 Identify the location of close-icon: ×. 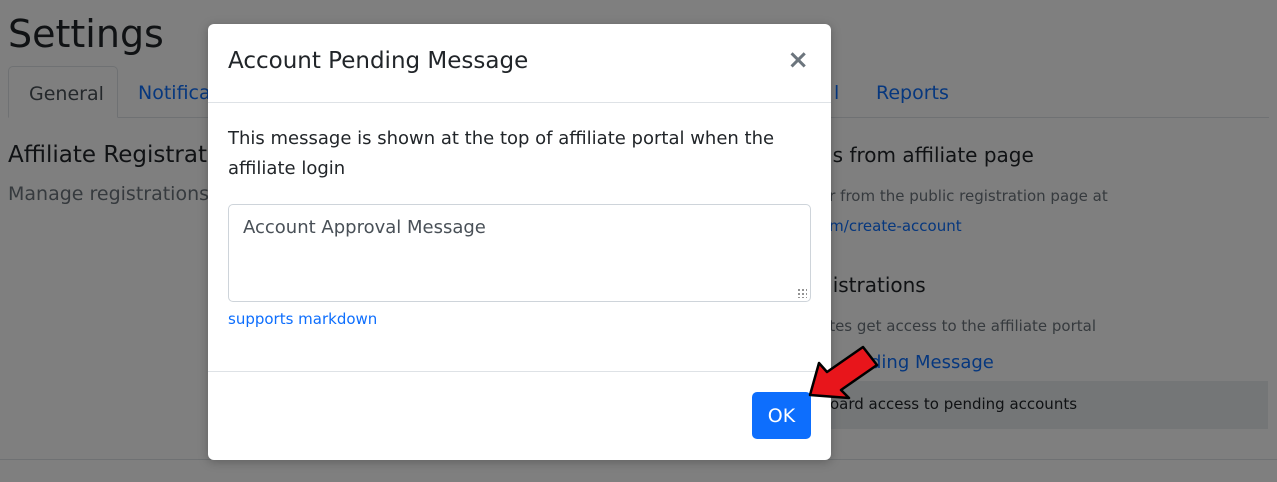
(798, 60).